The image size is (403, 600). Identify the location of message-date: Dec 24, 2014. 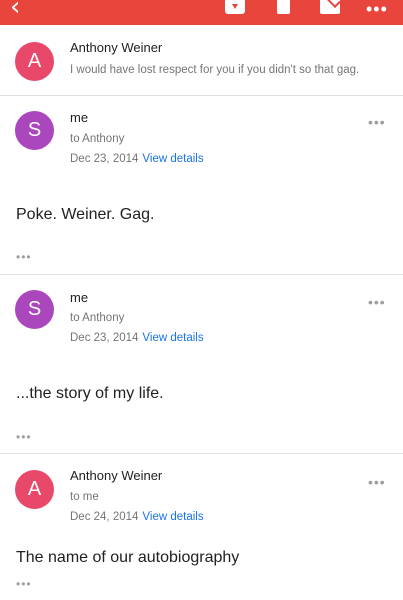
(104, 517).